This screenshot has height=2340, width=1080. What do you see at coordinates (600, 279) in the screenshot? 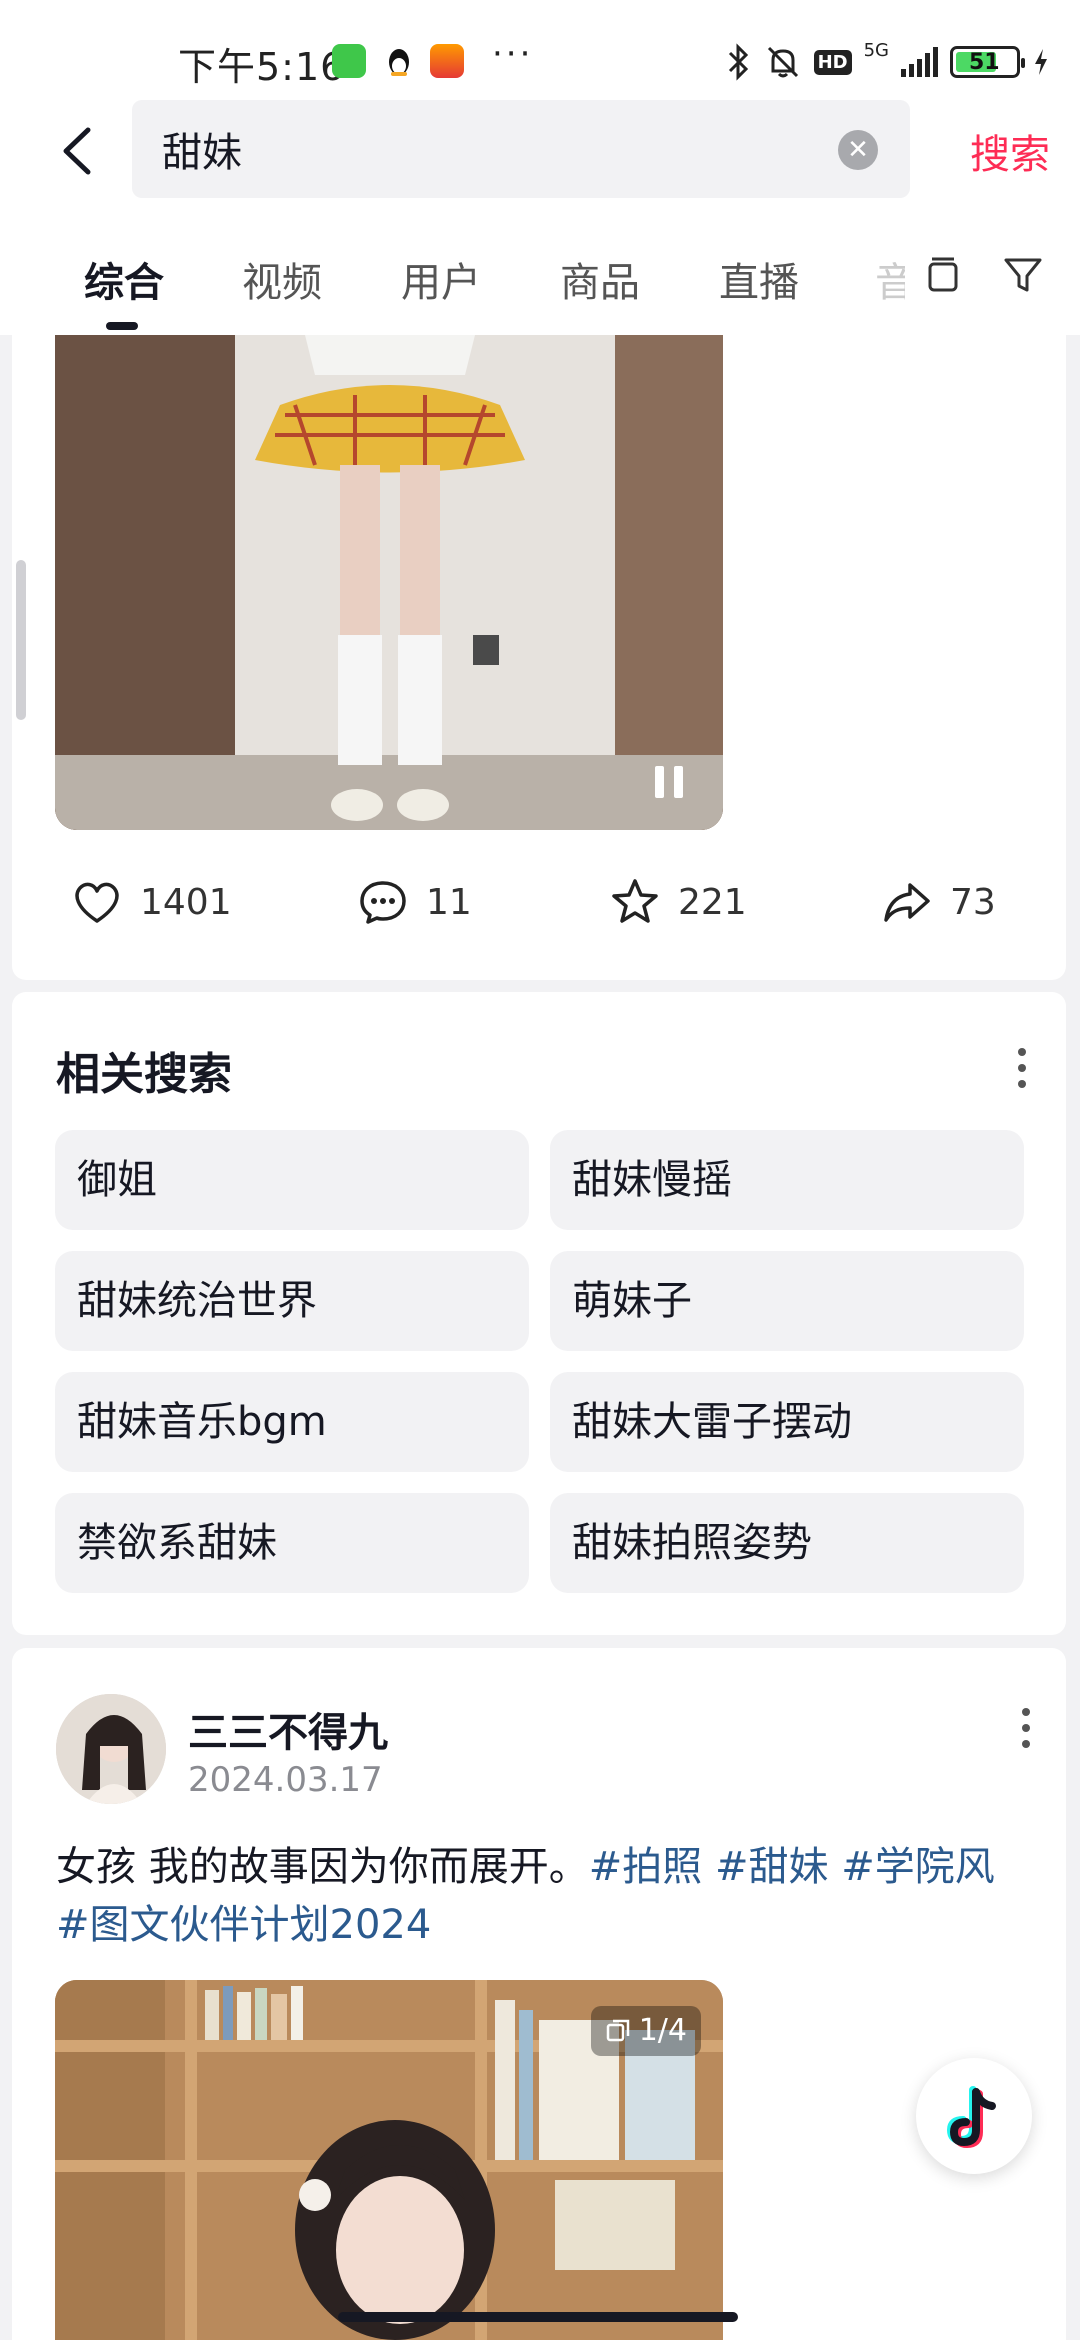
I see `tab-products: 商品` at bounding box center [600, 279].